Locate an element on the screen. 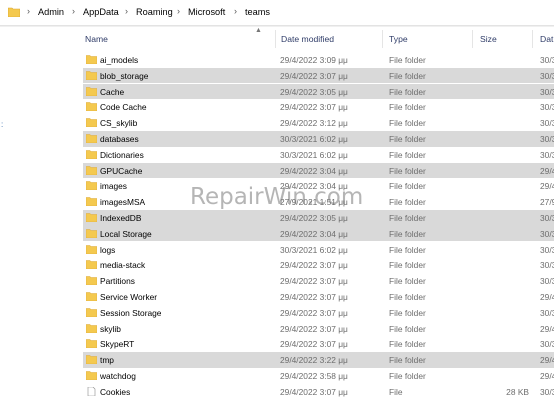  file-name: media-stack is located at coordinates (123, 265).